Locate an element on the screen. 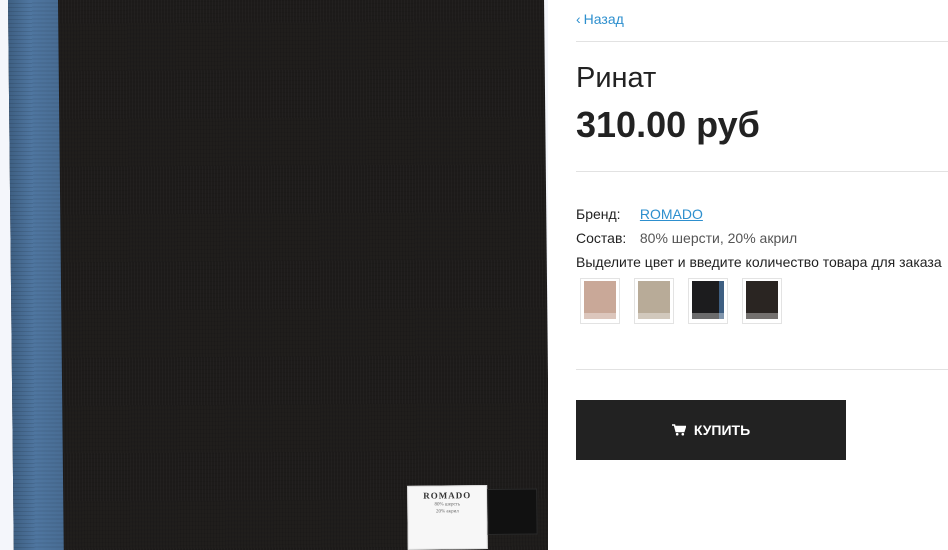 The width and height of the screenshot is (948, 550). back-link: ‹ Назад is located at coordinates (600, 19).